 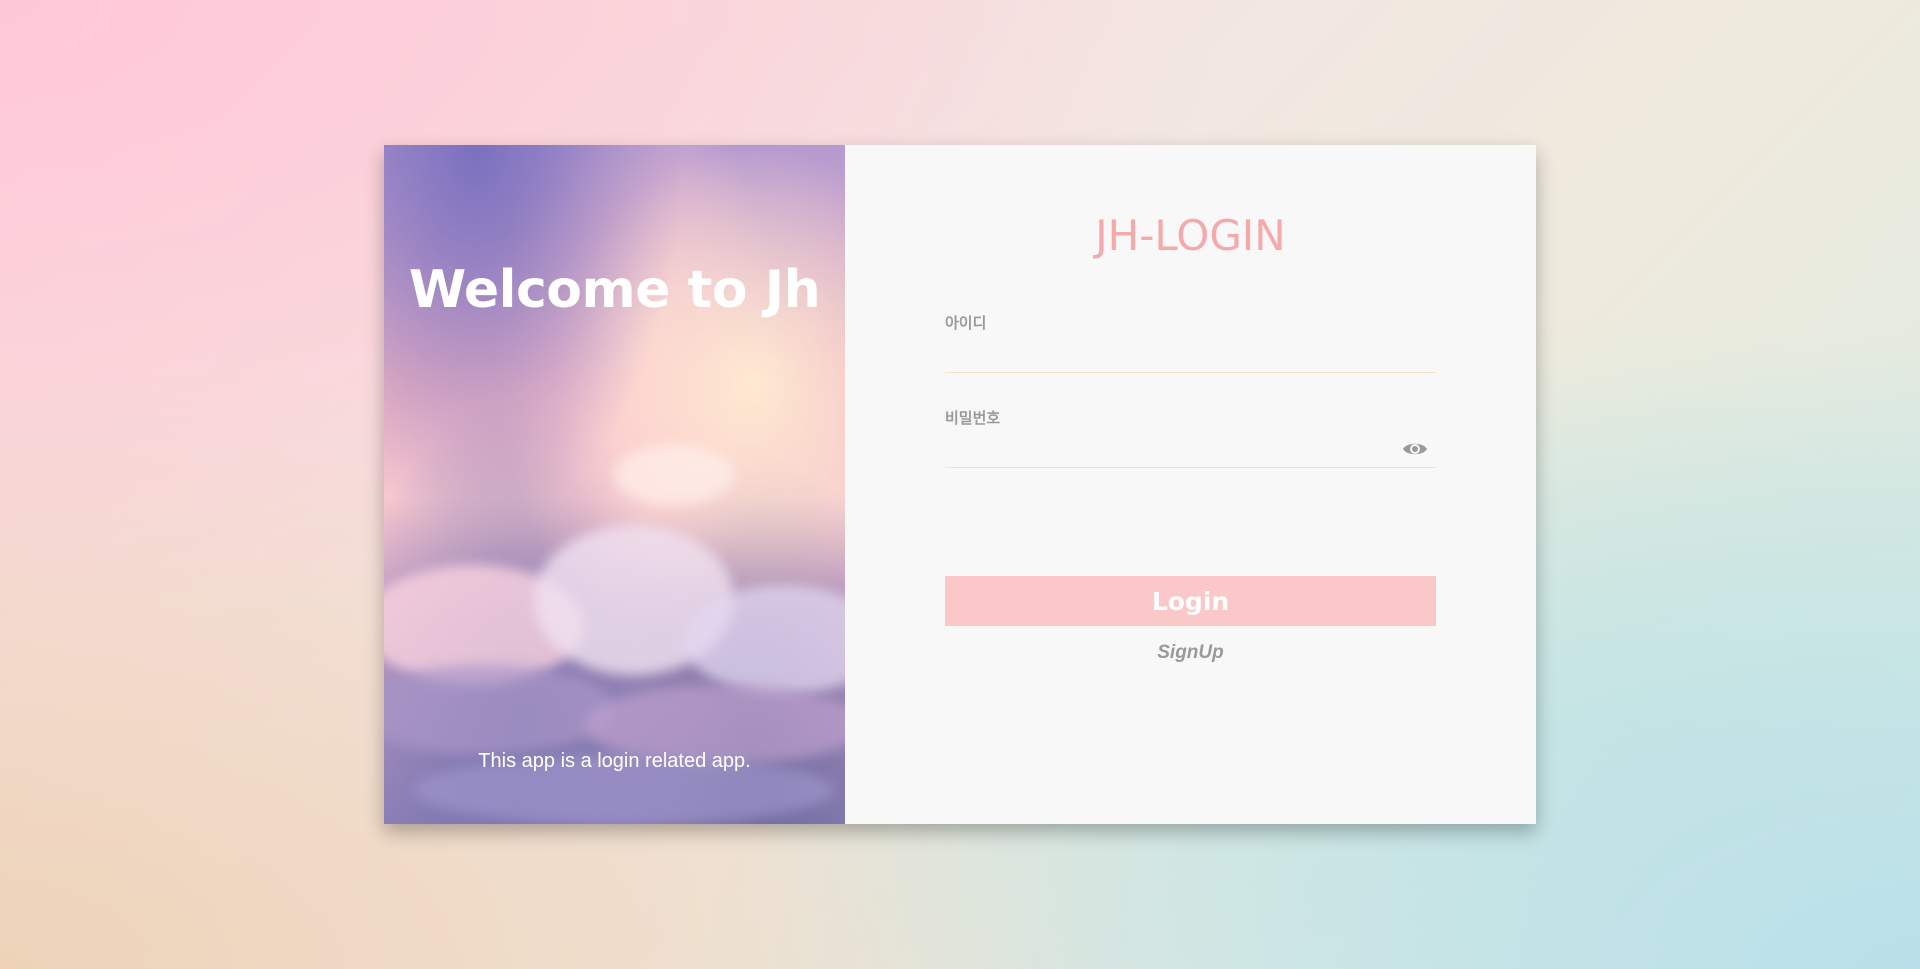 I want to click on eye-icon, so click(x=1415, y=449).